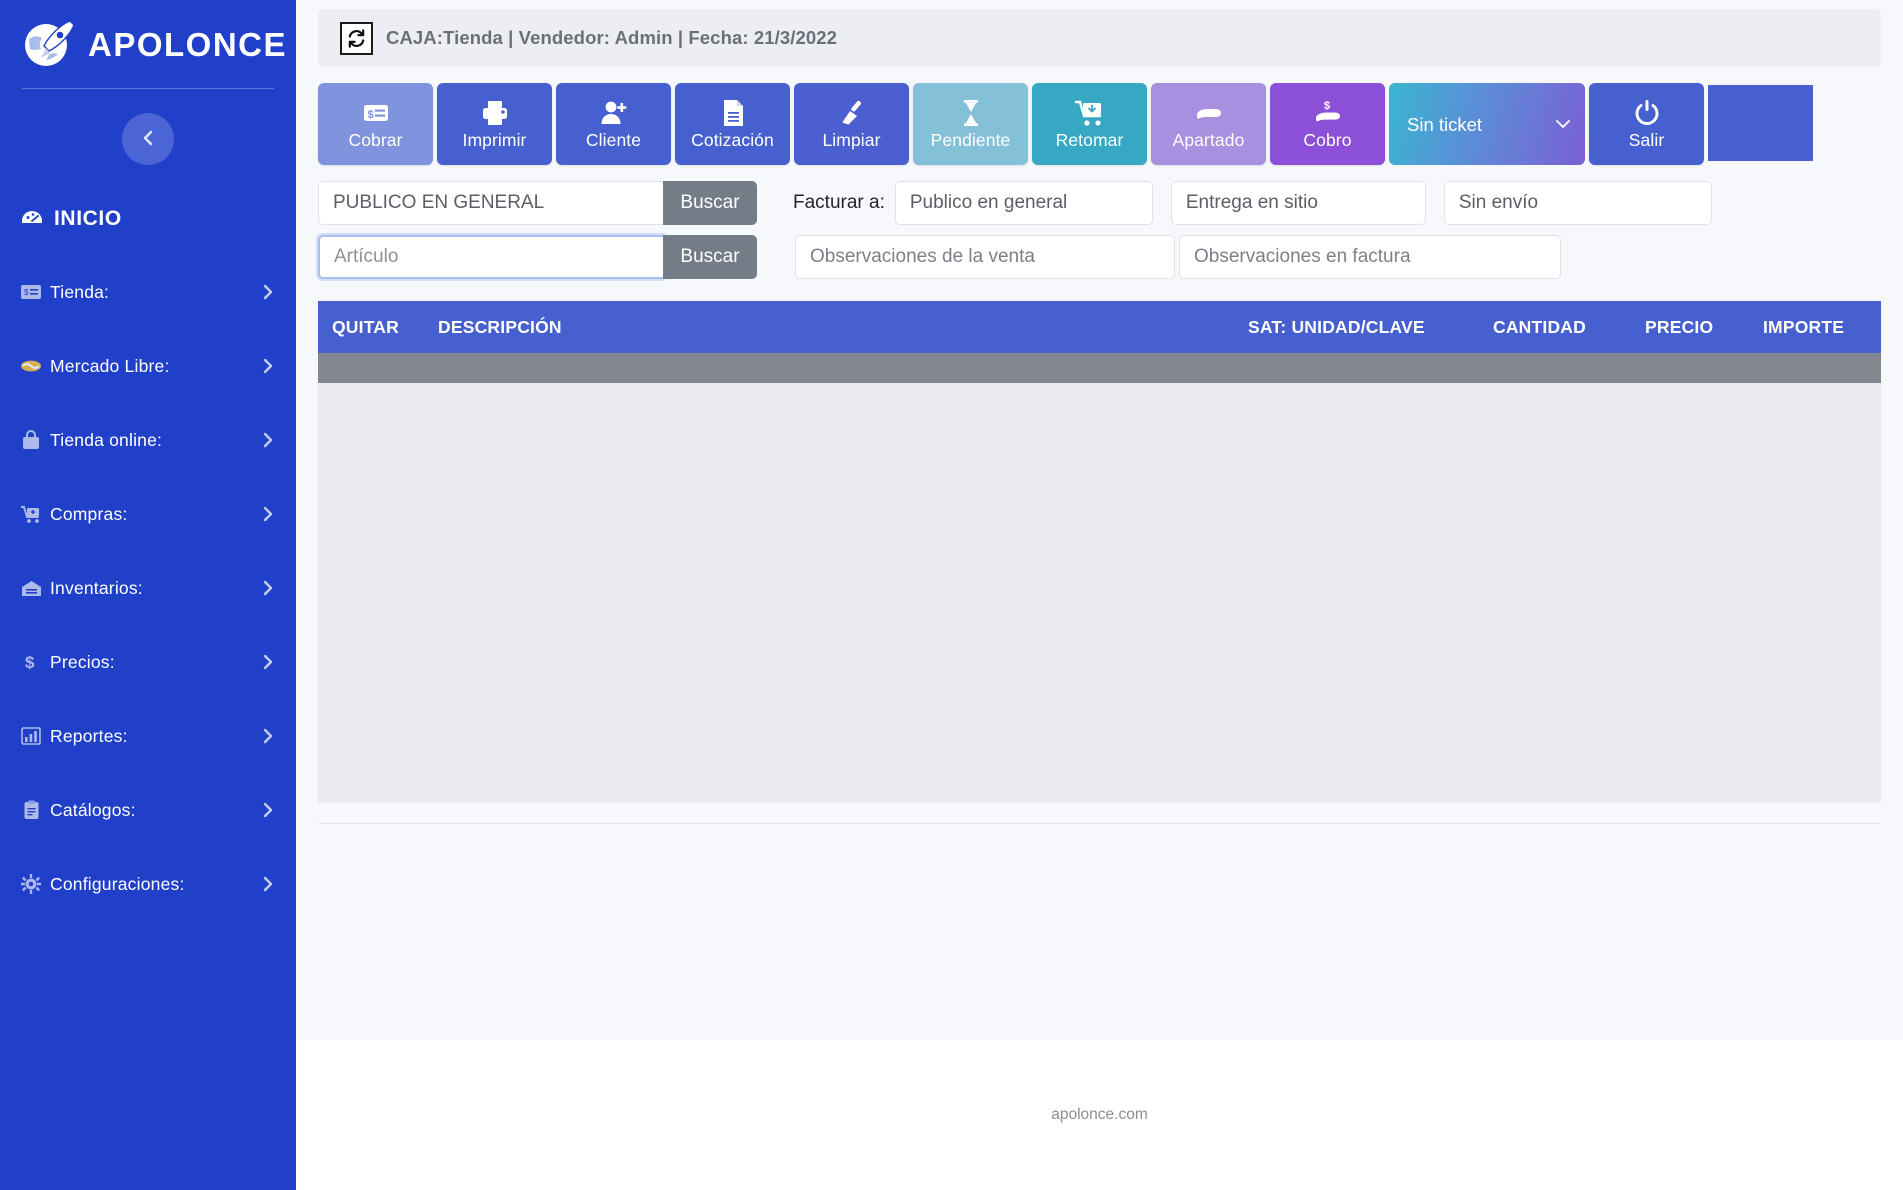 Image resolution: width=1903 pixels, height=1190 pixels. Describe the element at coordinates (31, 440) in the screenshot. I see `shopping-bag-icon` at that location.